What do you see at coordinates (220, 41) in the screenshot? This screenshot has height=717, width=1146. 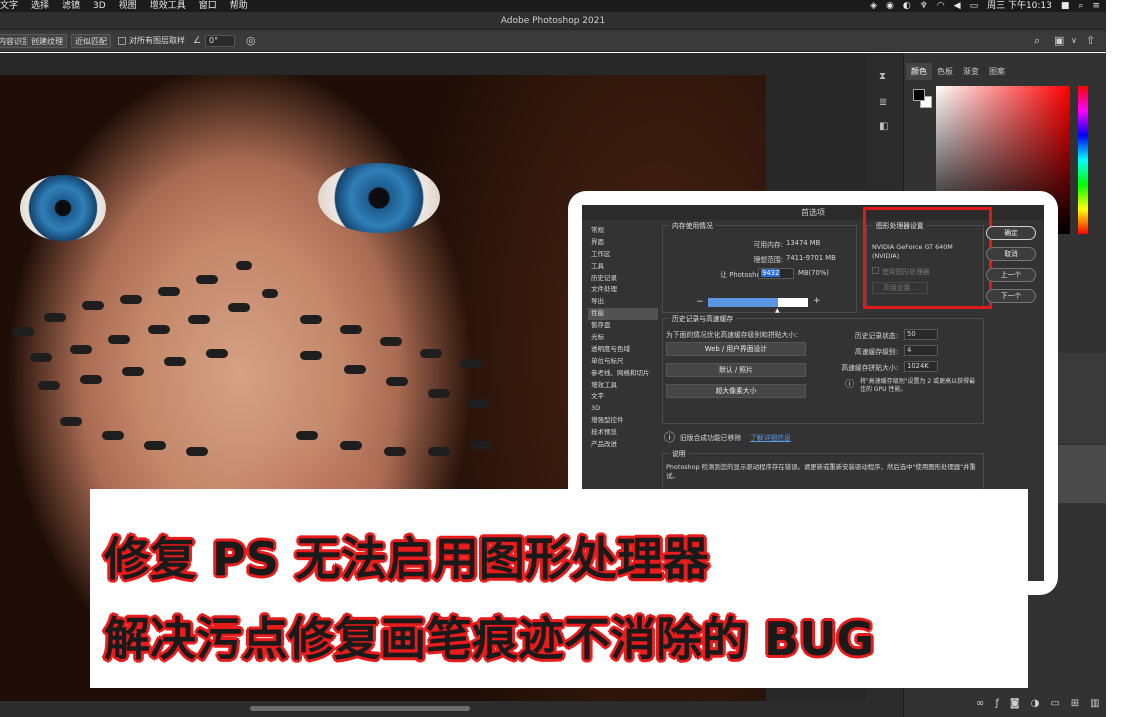 I see `angle-field: 0°` at bounding box center [220, 41].